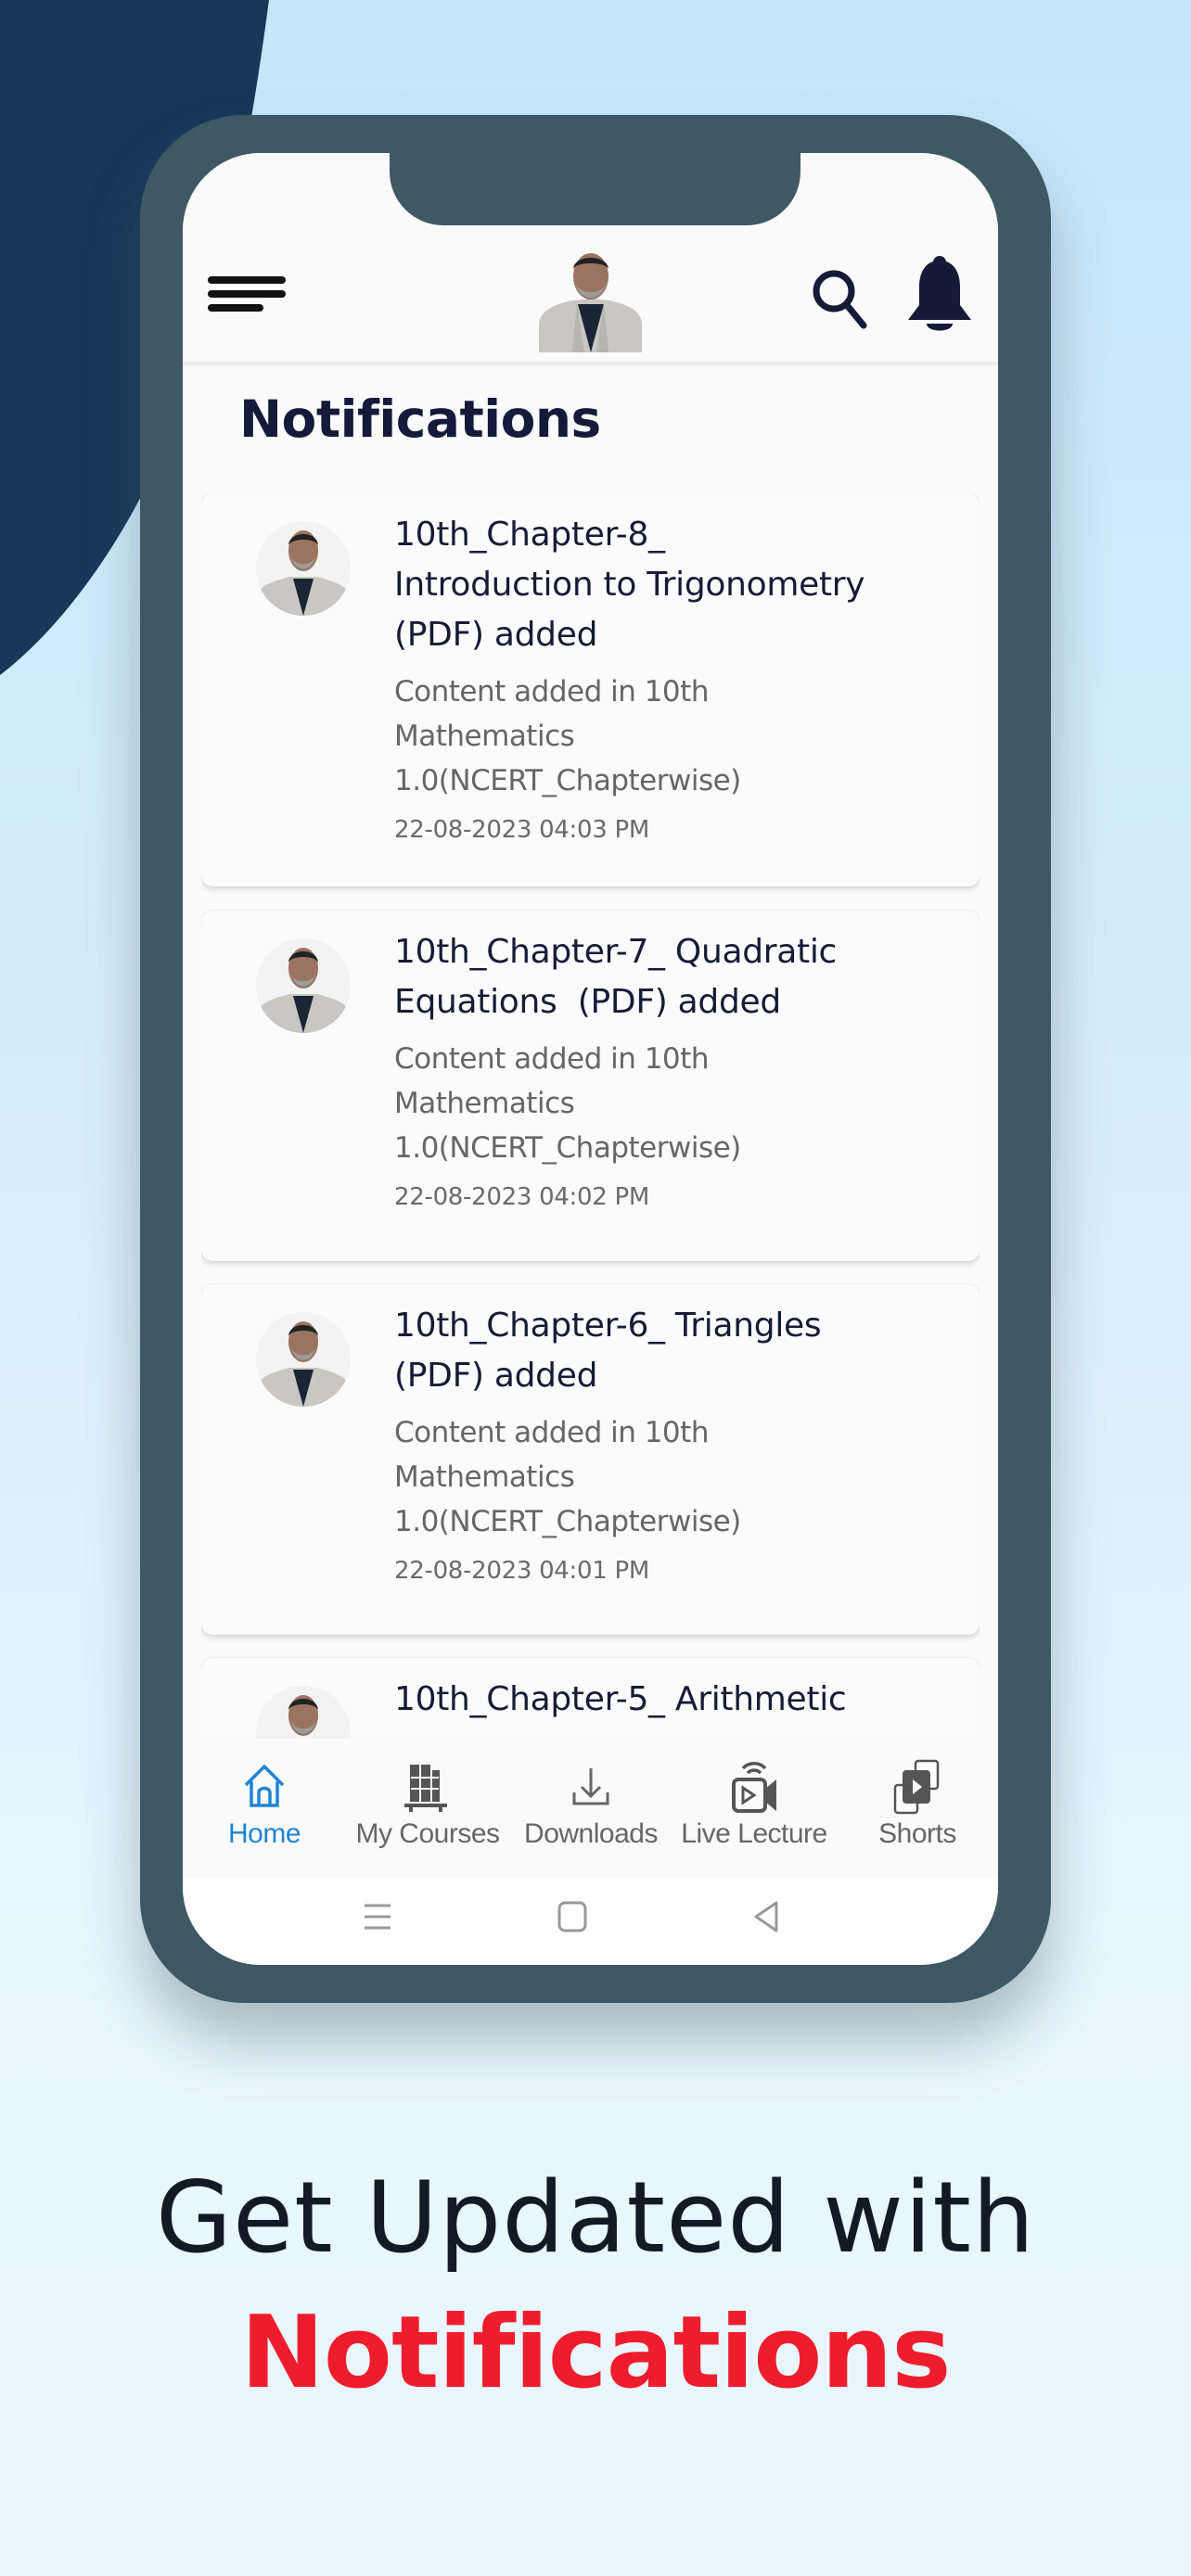  I want to click on download-icon, so click(590, 1786).